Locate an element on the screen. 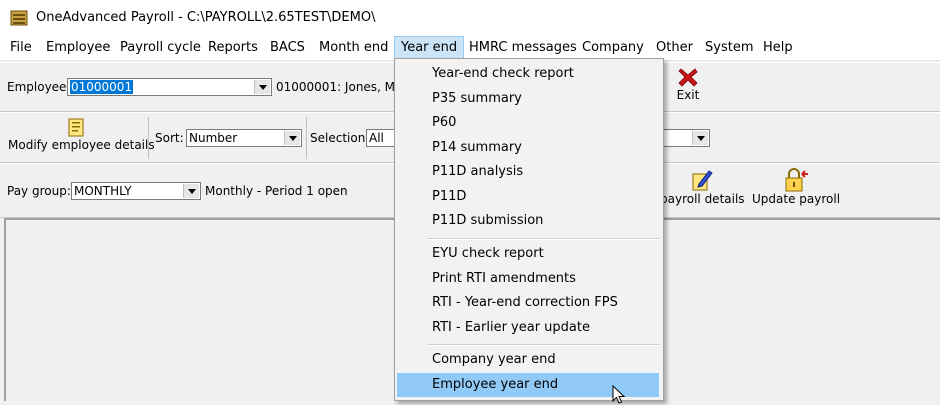 This screenshot has height=405, width=940. menu-item-eyu-check-report: EYU check report is located at coordinates (528, 254).